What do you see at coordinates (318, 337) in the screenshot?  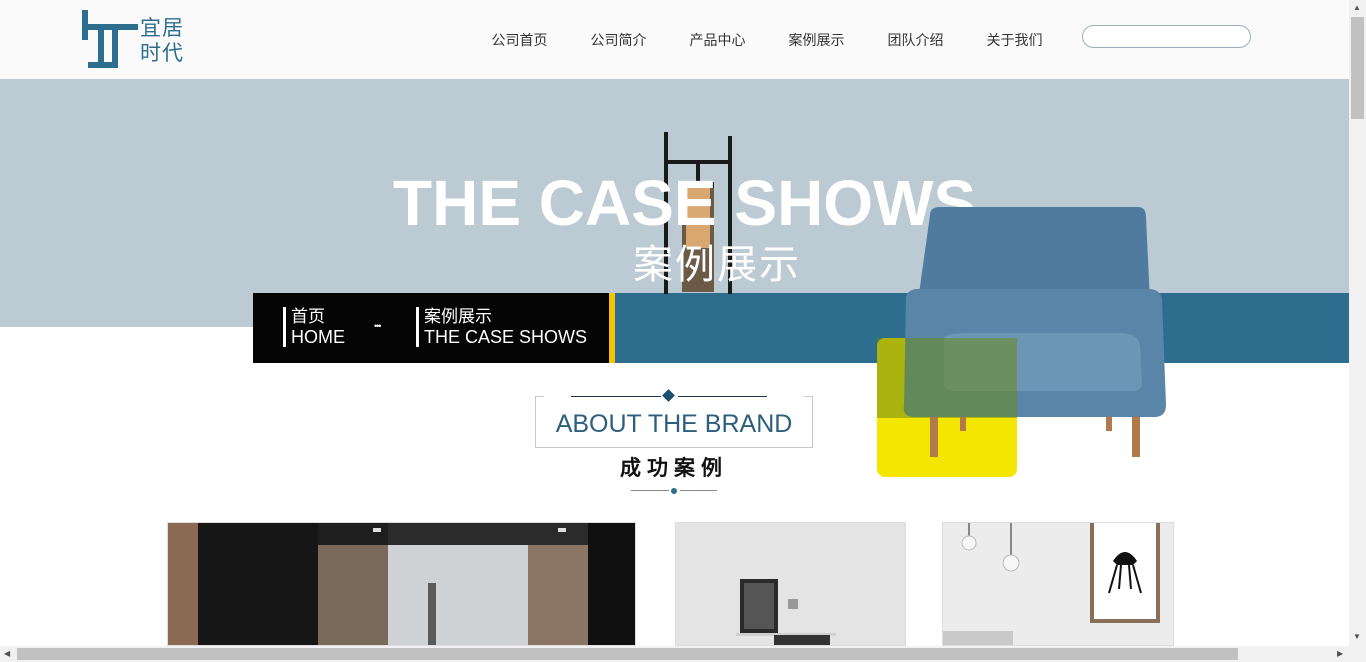 I see `breadcrumb-home-en: HOME` at bounding box center [318, 337].